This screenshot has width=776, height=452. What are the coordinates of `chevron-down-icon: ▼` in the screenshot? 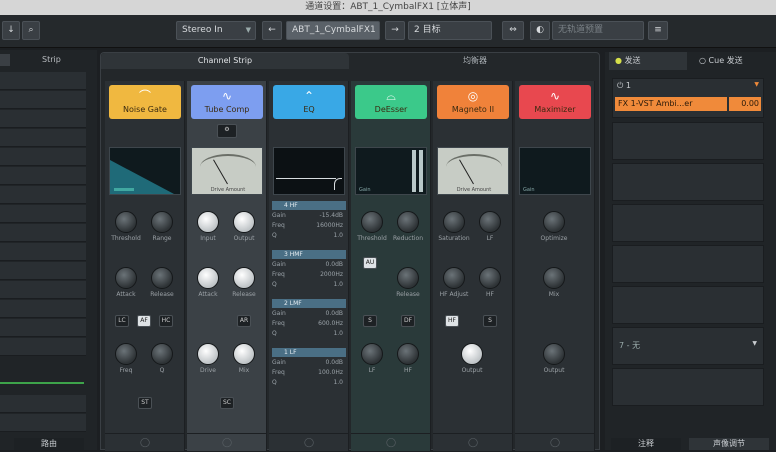 It's located at (754, 343).